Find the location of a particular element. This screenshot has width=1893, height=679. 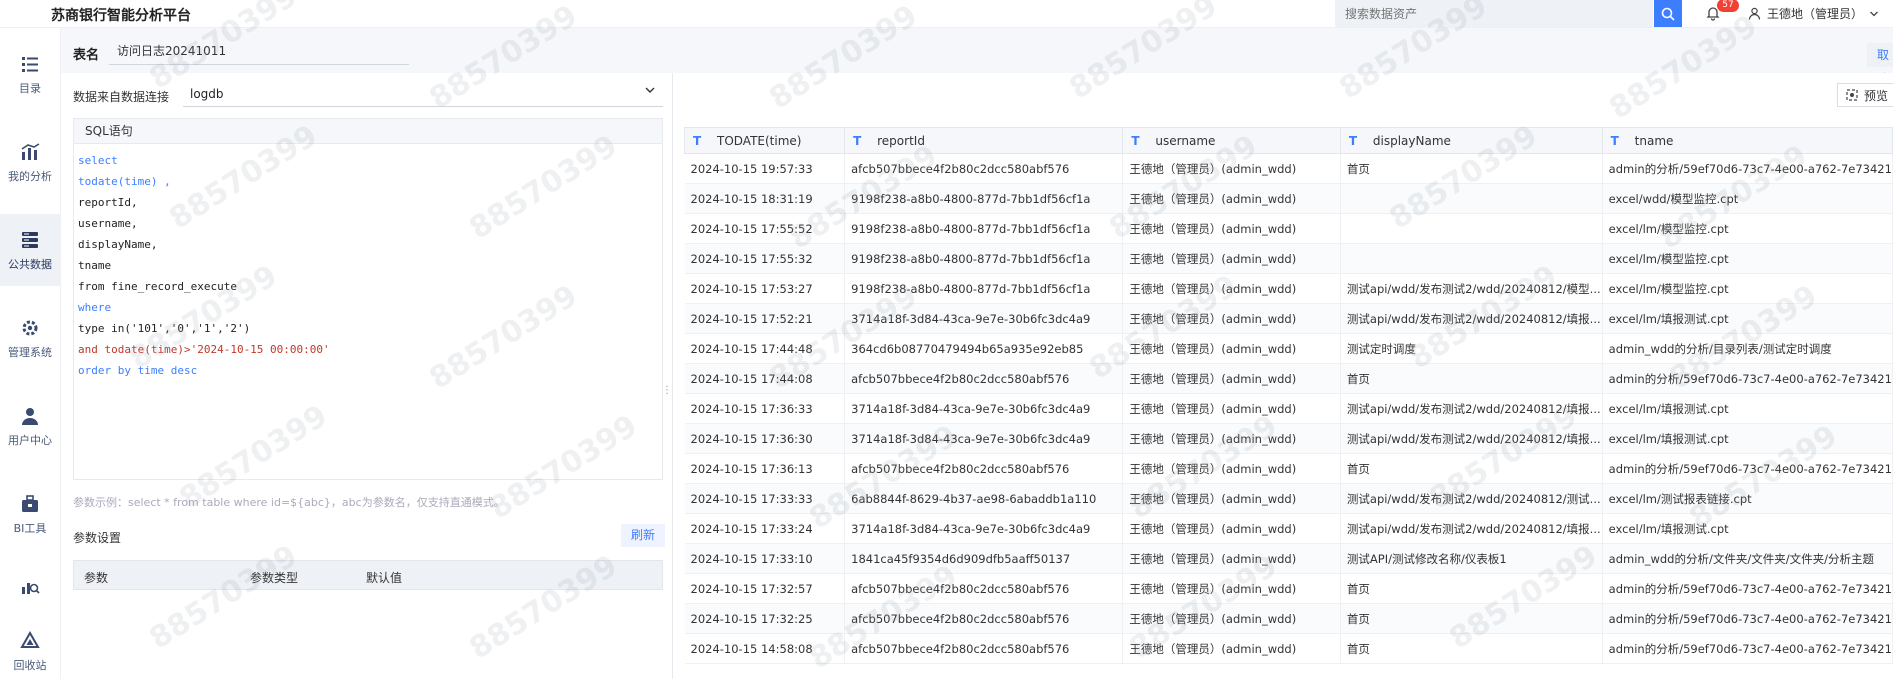

search-icon is located at coordinates (1668, 14).